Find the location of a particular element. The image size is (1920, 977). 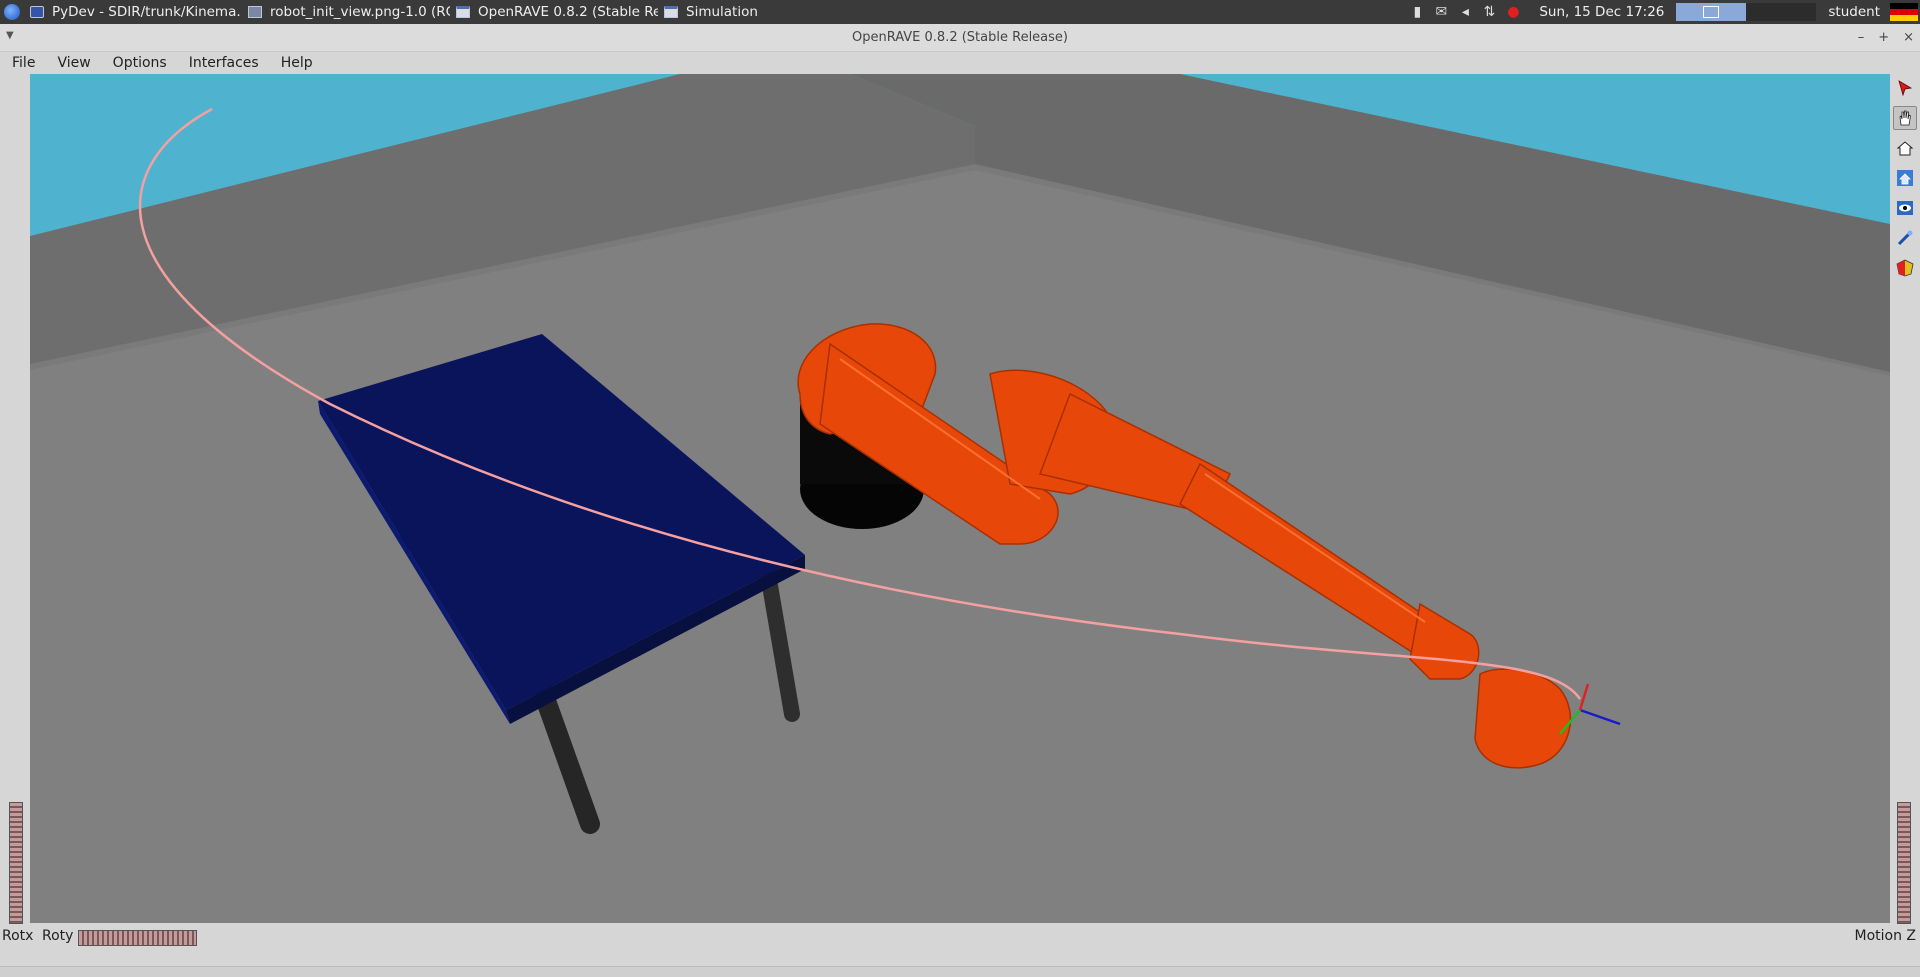

menu-interfaces: Interfaces is located at coordinates (224, 63).